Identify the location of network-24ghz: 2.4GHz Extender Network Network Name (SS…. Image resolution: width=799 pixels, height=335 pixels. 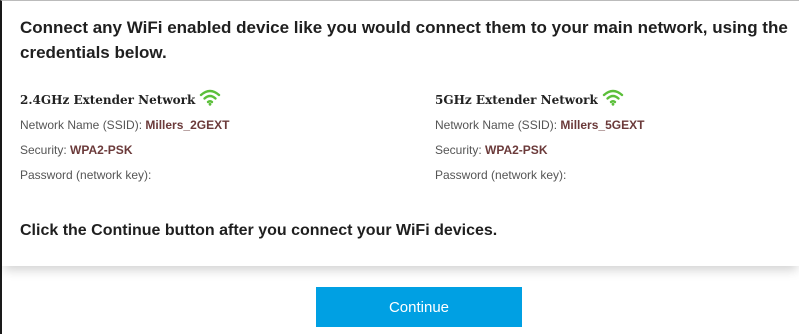
(210, 137).